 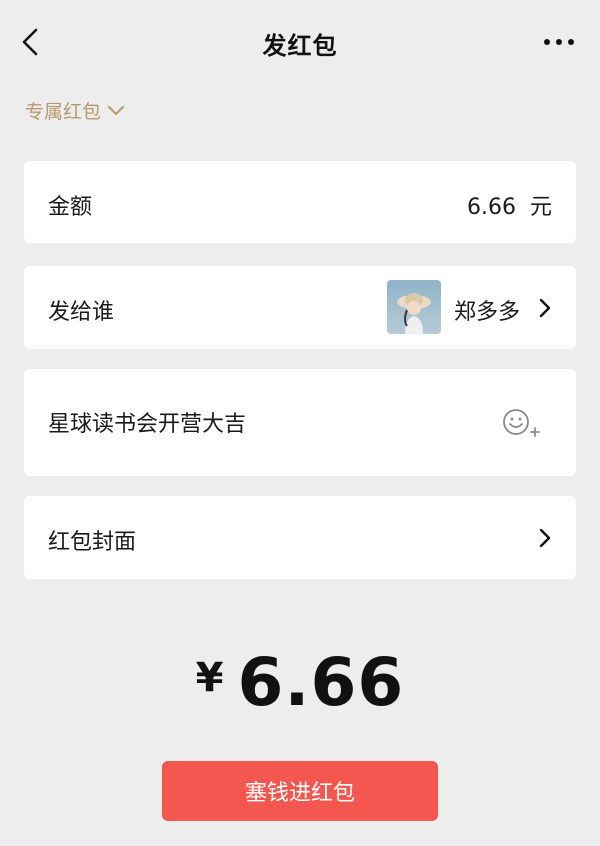 What do you see at coordinates (209, 678) in the screenshot?
I see `currency-symbol: ¥` at bounding box center [209, 678].